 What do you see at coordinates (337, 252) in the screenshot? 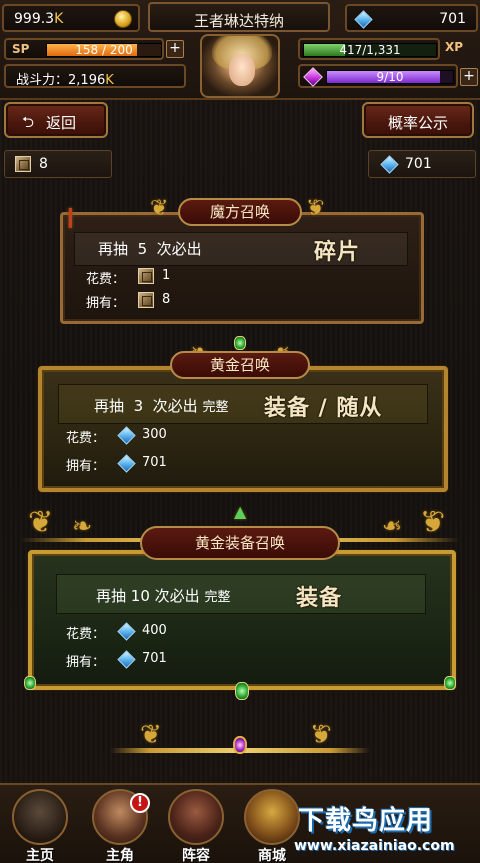
I see `cube-reward: 碎片` at bounding box center [337, 252].